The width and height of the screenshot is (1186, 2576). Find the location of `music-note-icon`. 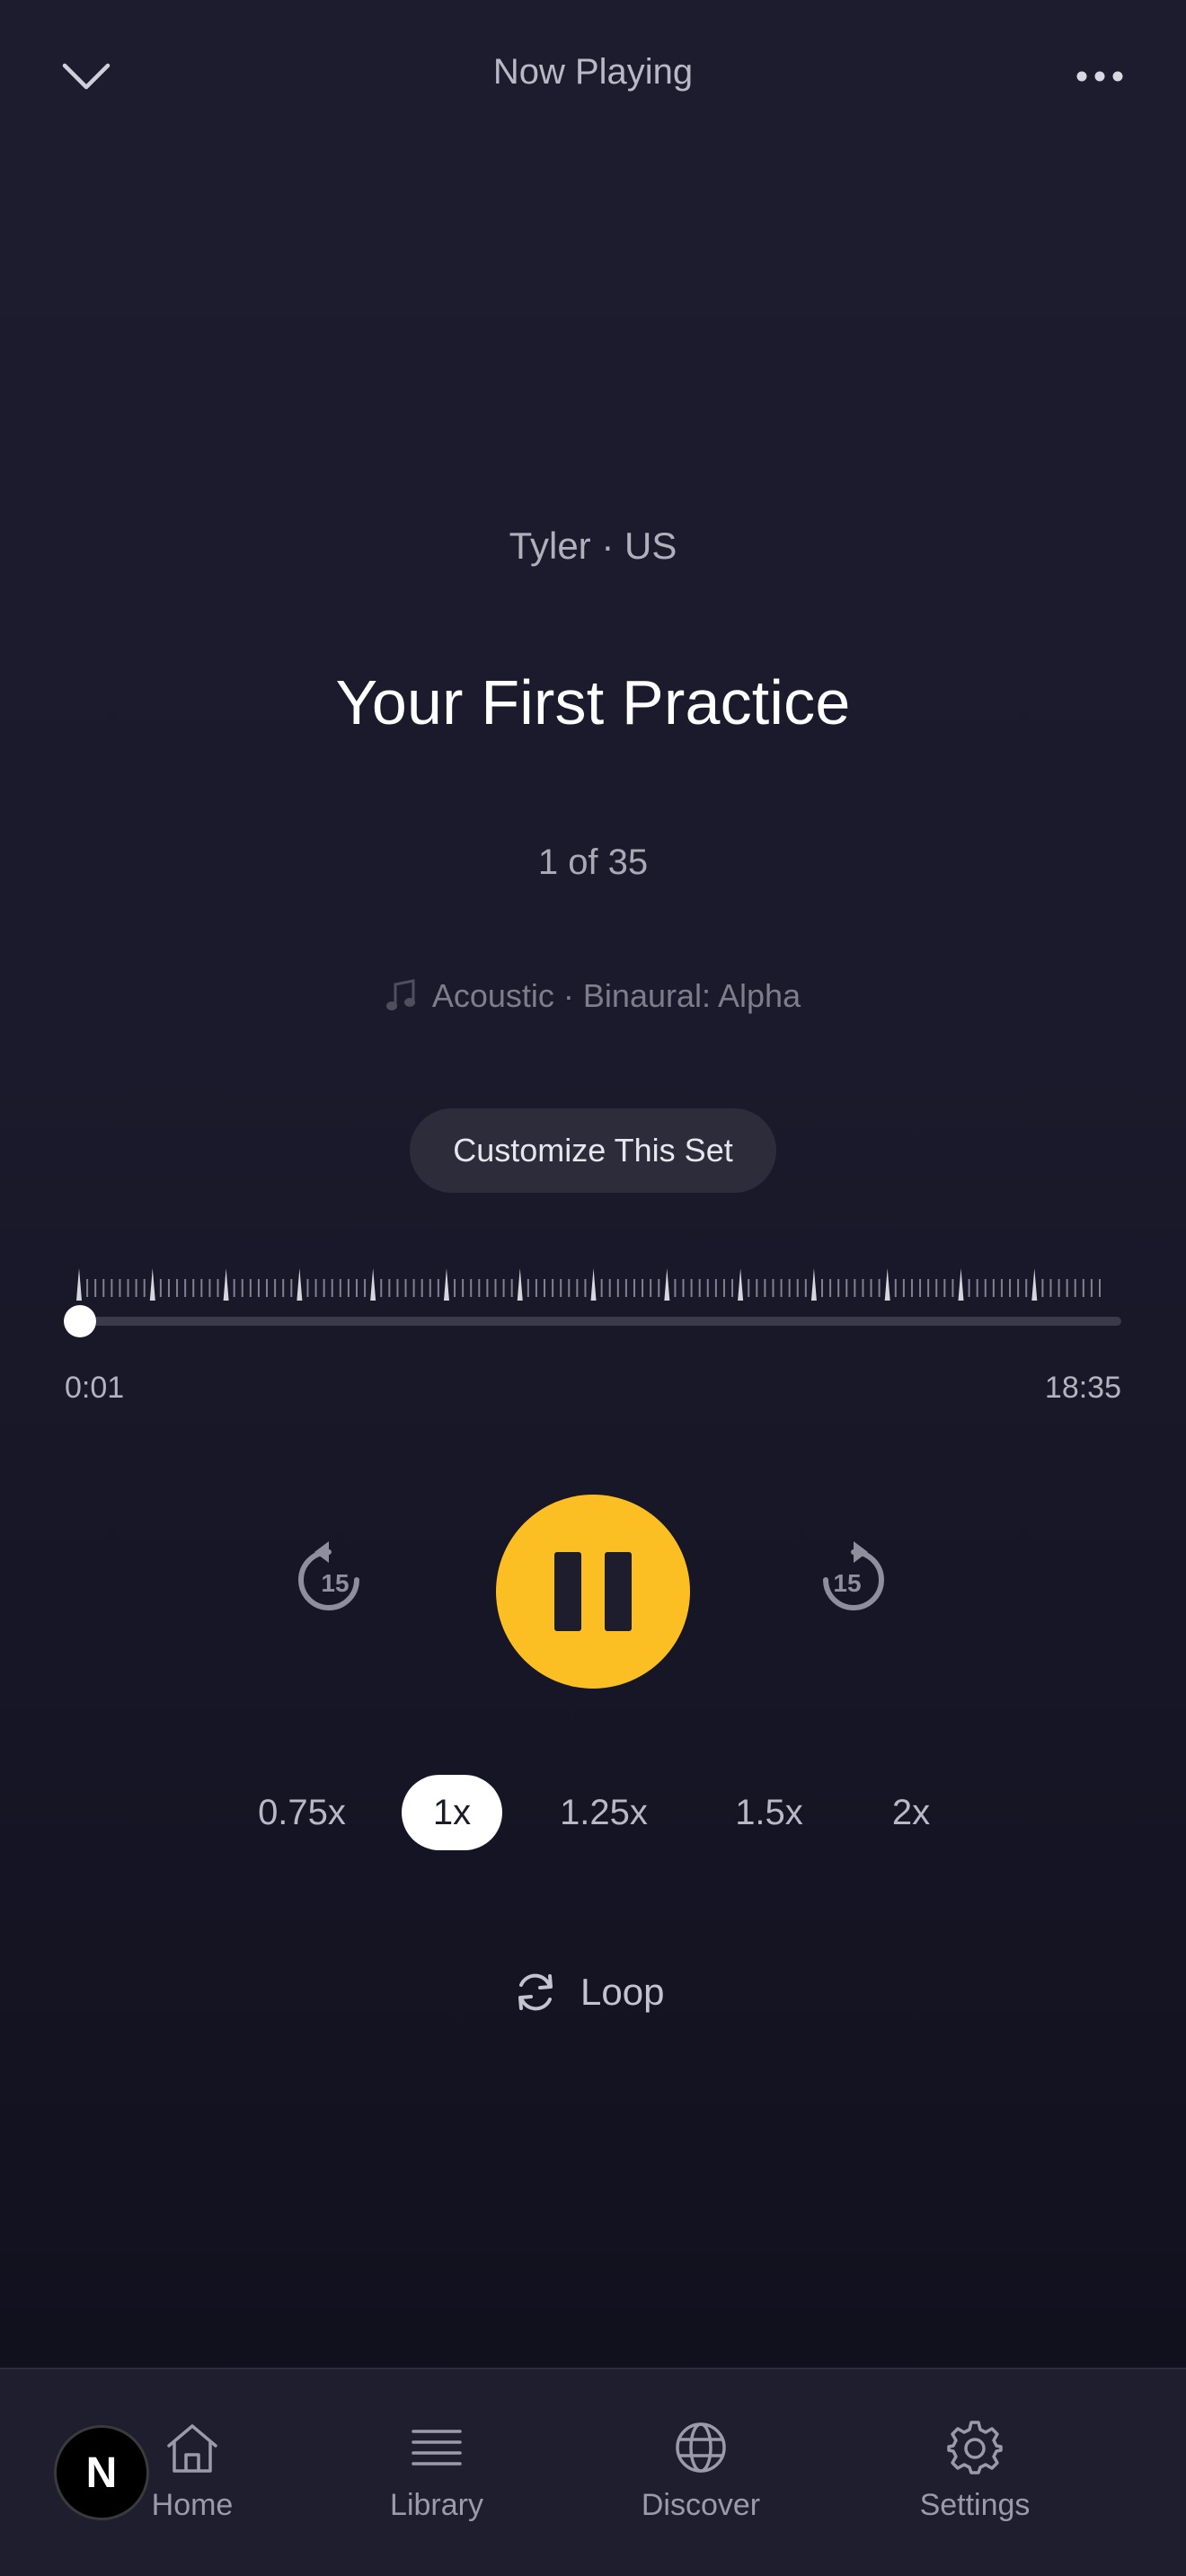

music-note-icon is located at coordinates (400, 994).